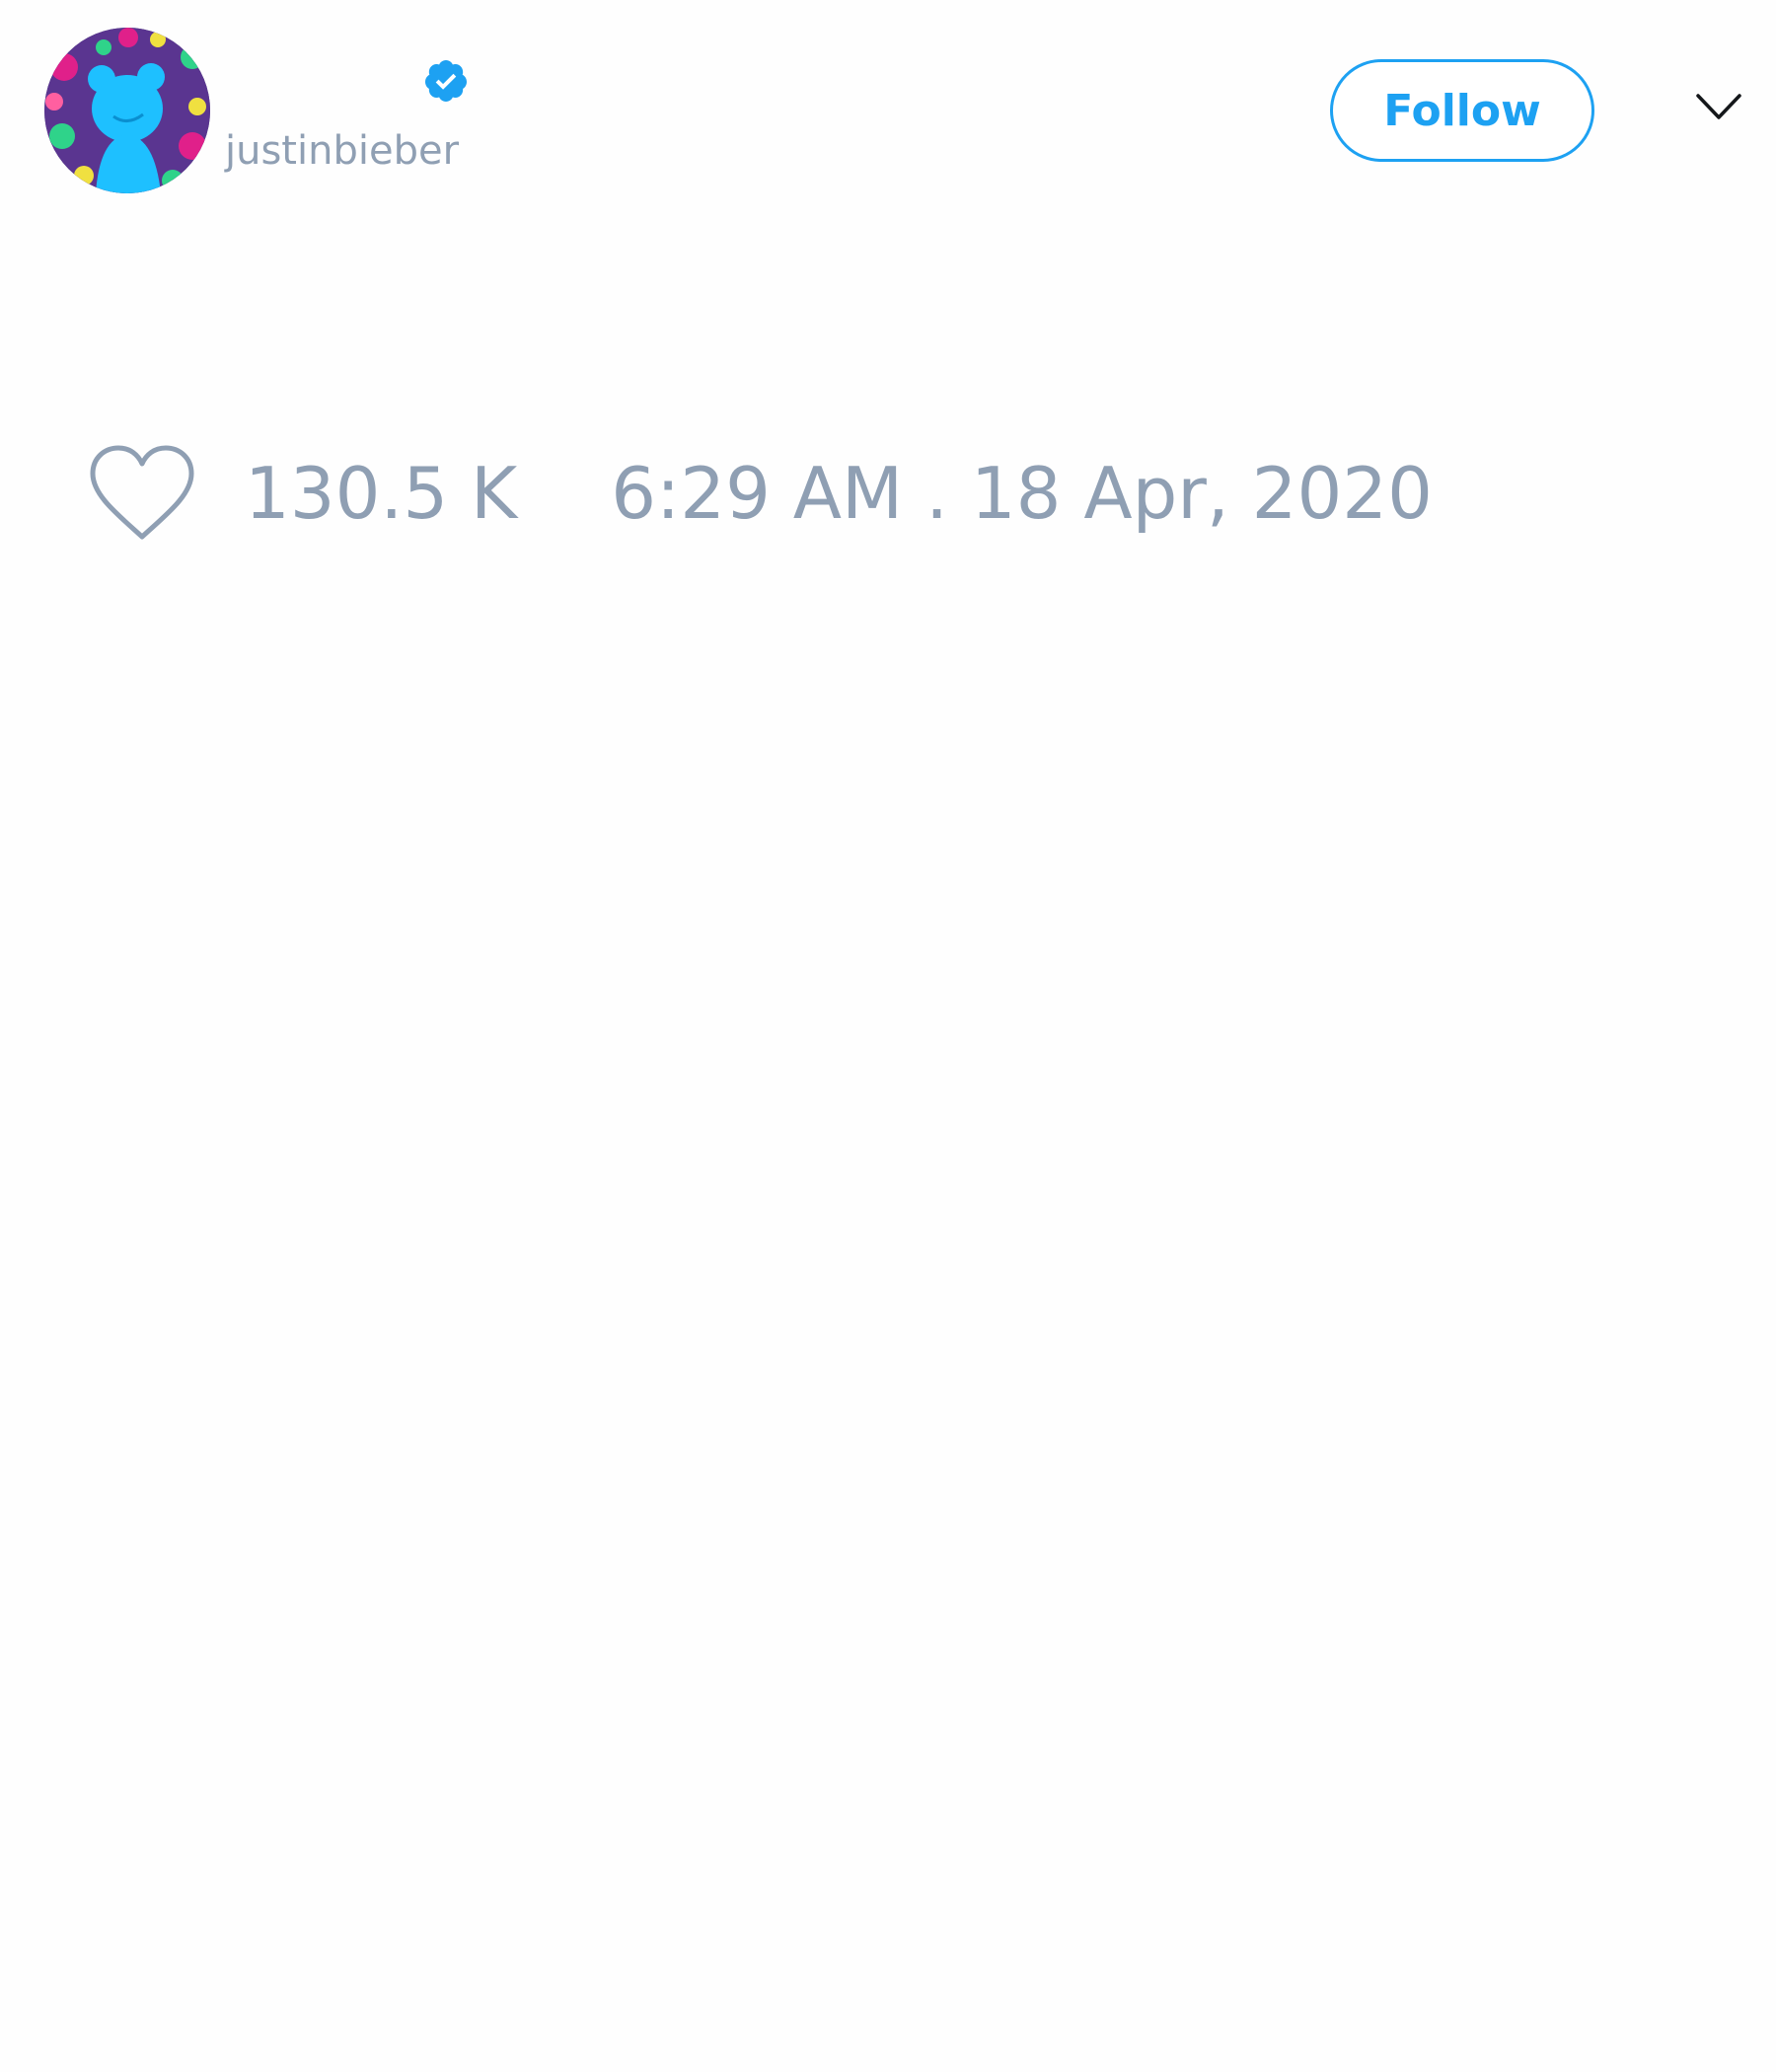 The width and height of the screenshot is (1776, 2072). I want to click on chevron-down-icon, so click(1719, 106).